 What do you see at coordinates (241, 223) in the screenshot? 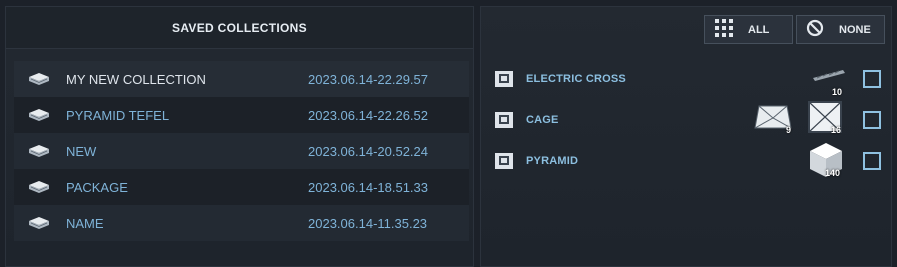
I see `collection-row: NAME 2023.06.14-11.35.23` at bounding box center [241, 223].